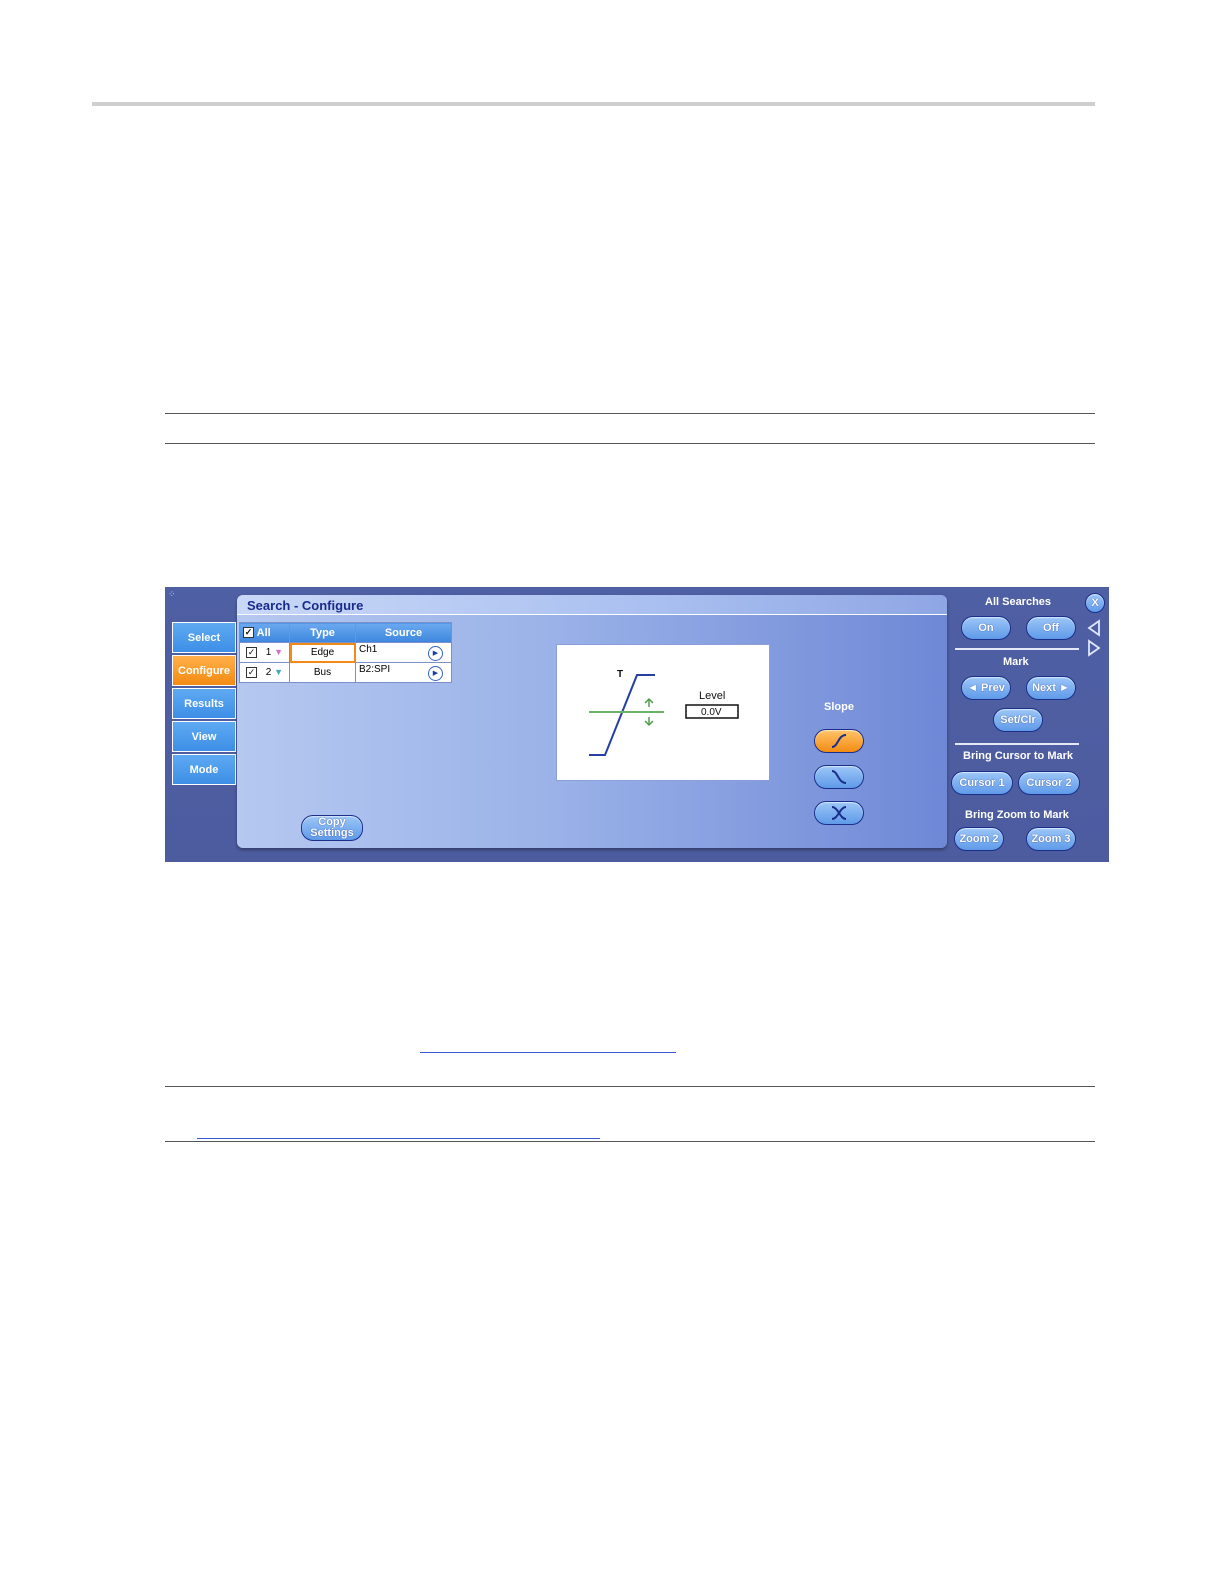  Describe the element at coordinates (592, 605) in the screenshot. I see `panel-title-bar: Search - Configure` at that location.